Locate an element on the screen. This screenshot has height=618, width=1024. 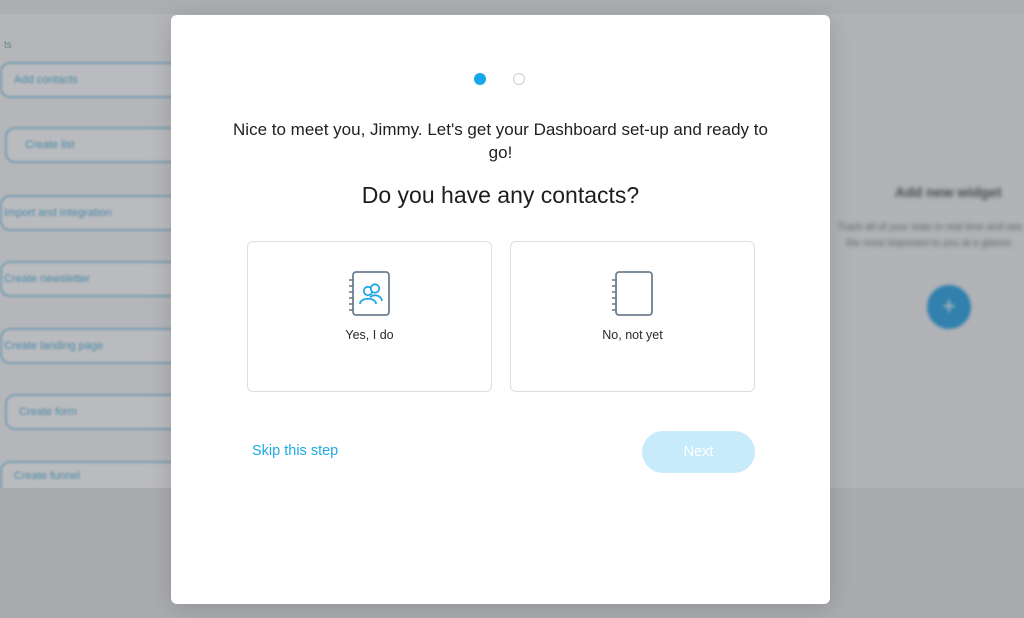
address-book-contacts-icon is located at coordinates (369, 293).